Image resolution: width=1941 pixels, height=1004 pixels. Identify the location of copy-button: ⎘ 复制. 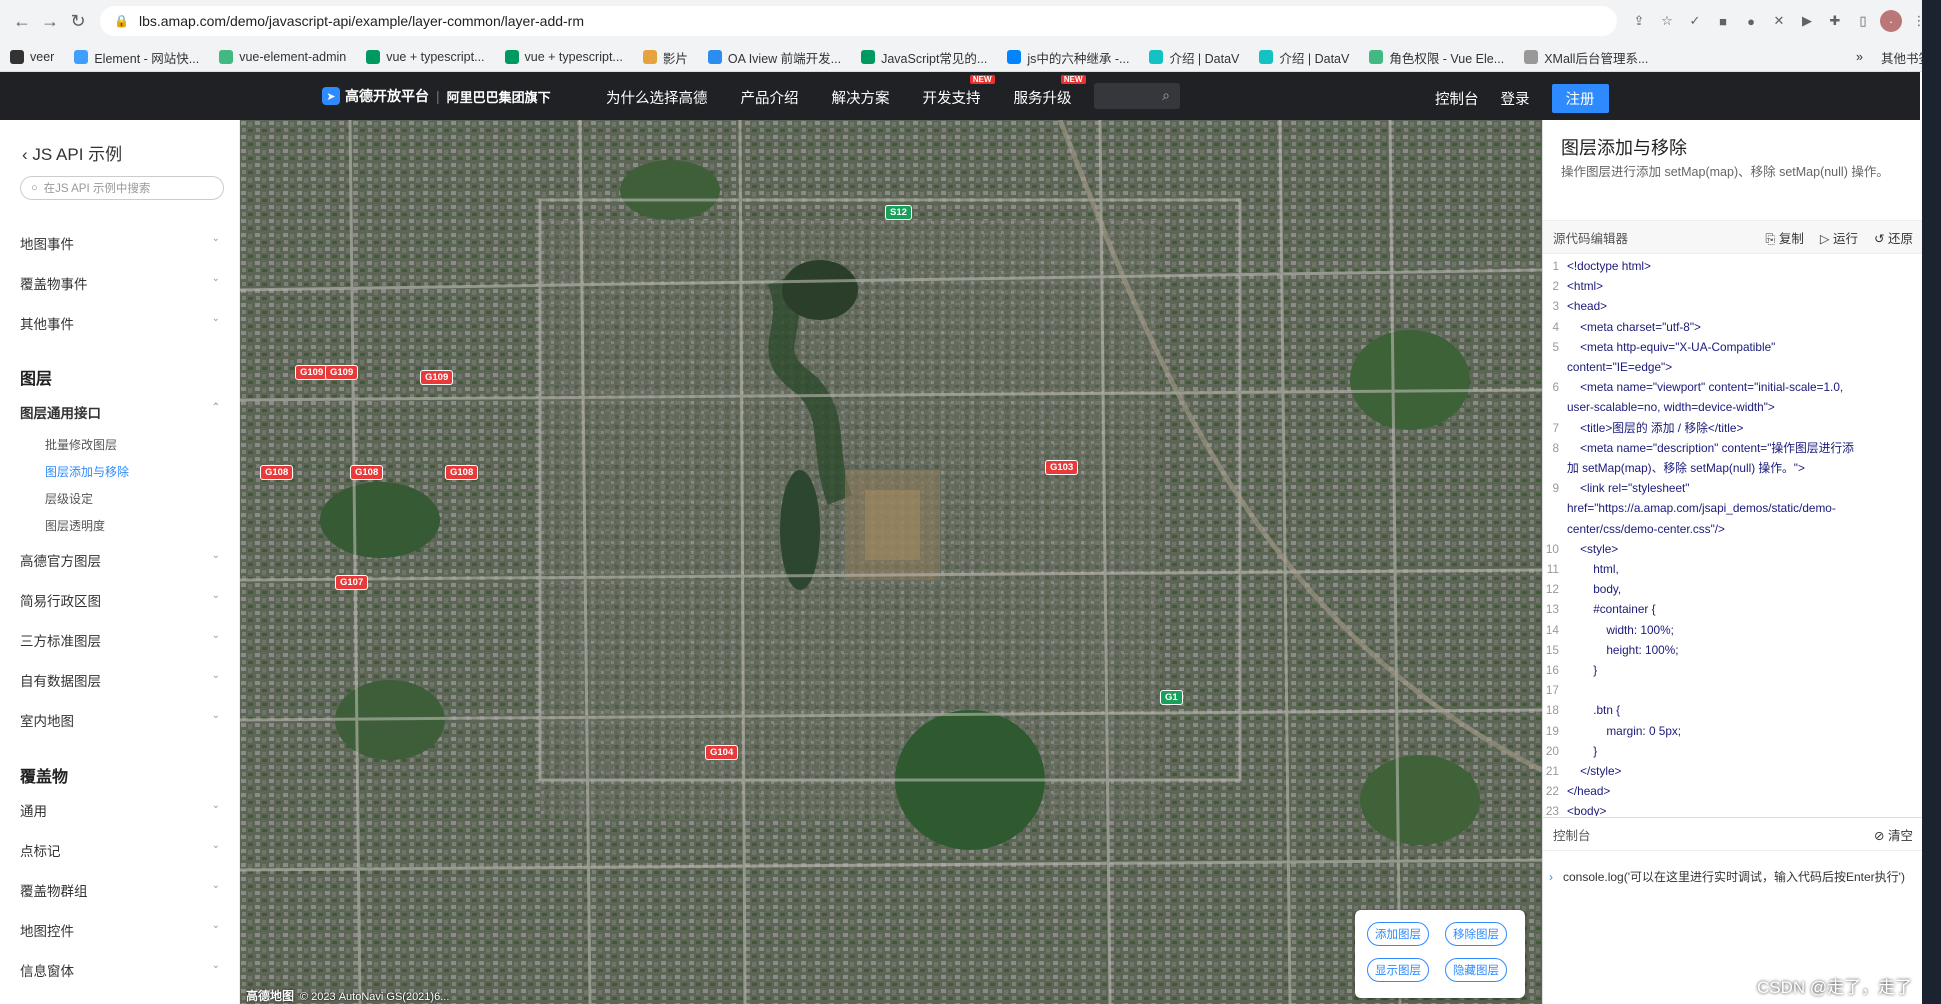
(1784, 237).